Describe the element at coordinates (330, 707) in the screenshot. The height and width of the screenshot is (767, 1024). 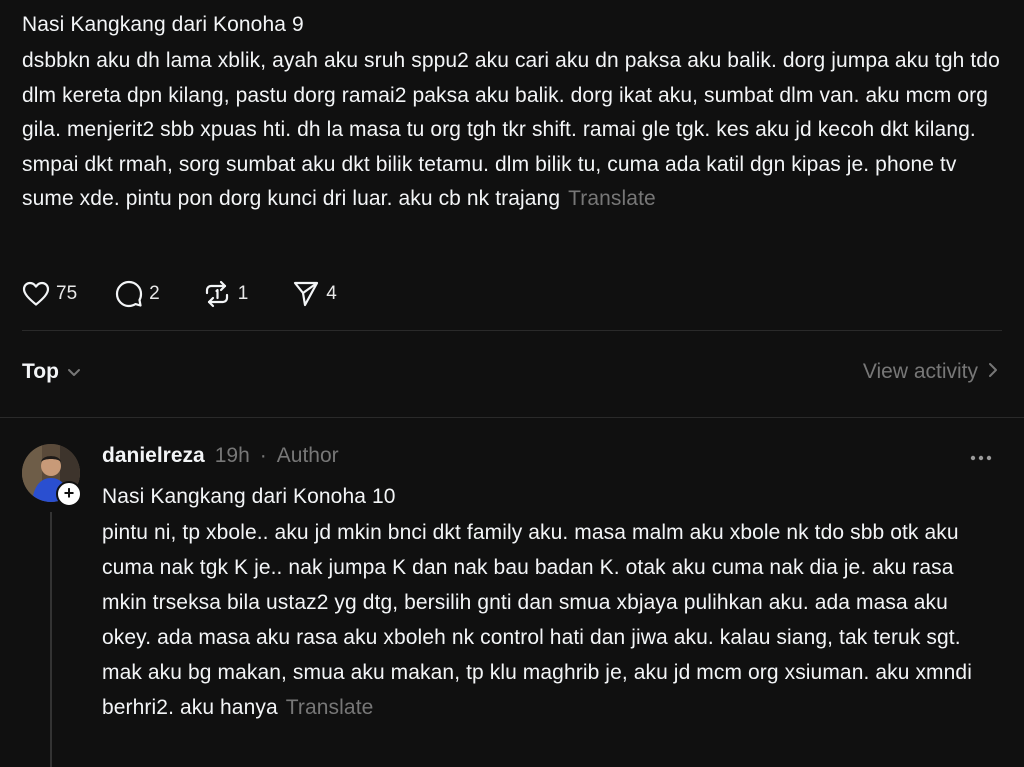
I see `reply-translate-link: Translate` at that location.